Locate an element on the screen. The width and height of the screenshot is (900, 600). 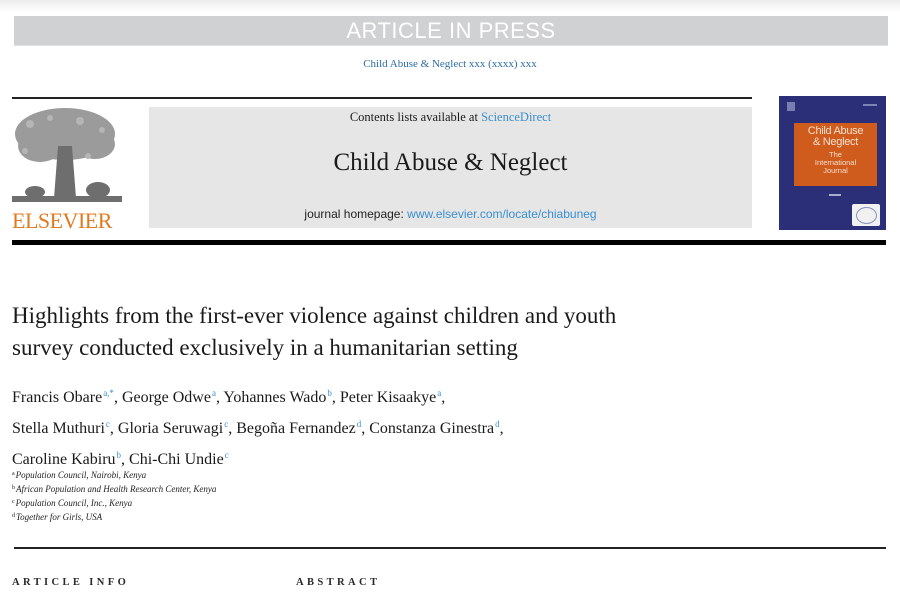
viewer-top-shade is located at coordinates (450, 6).